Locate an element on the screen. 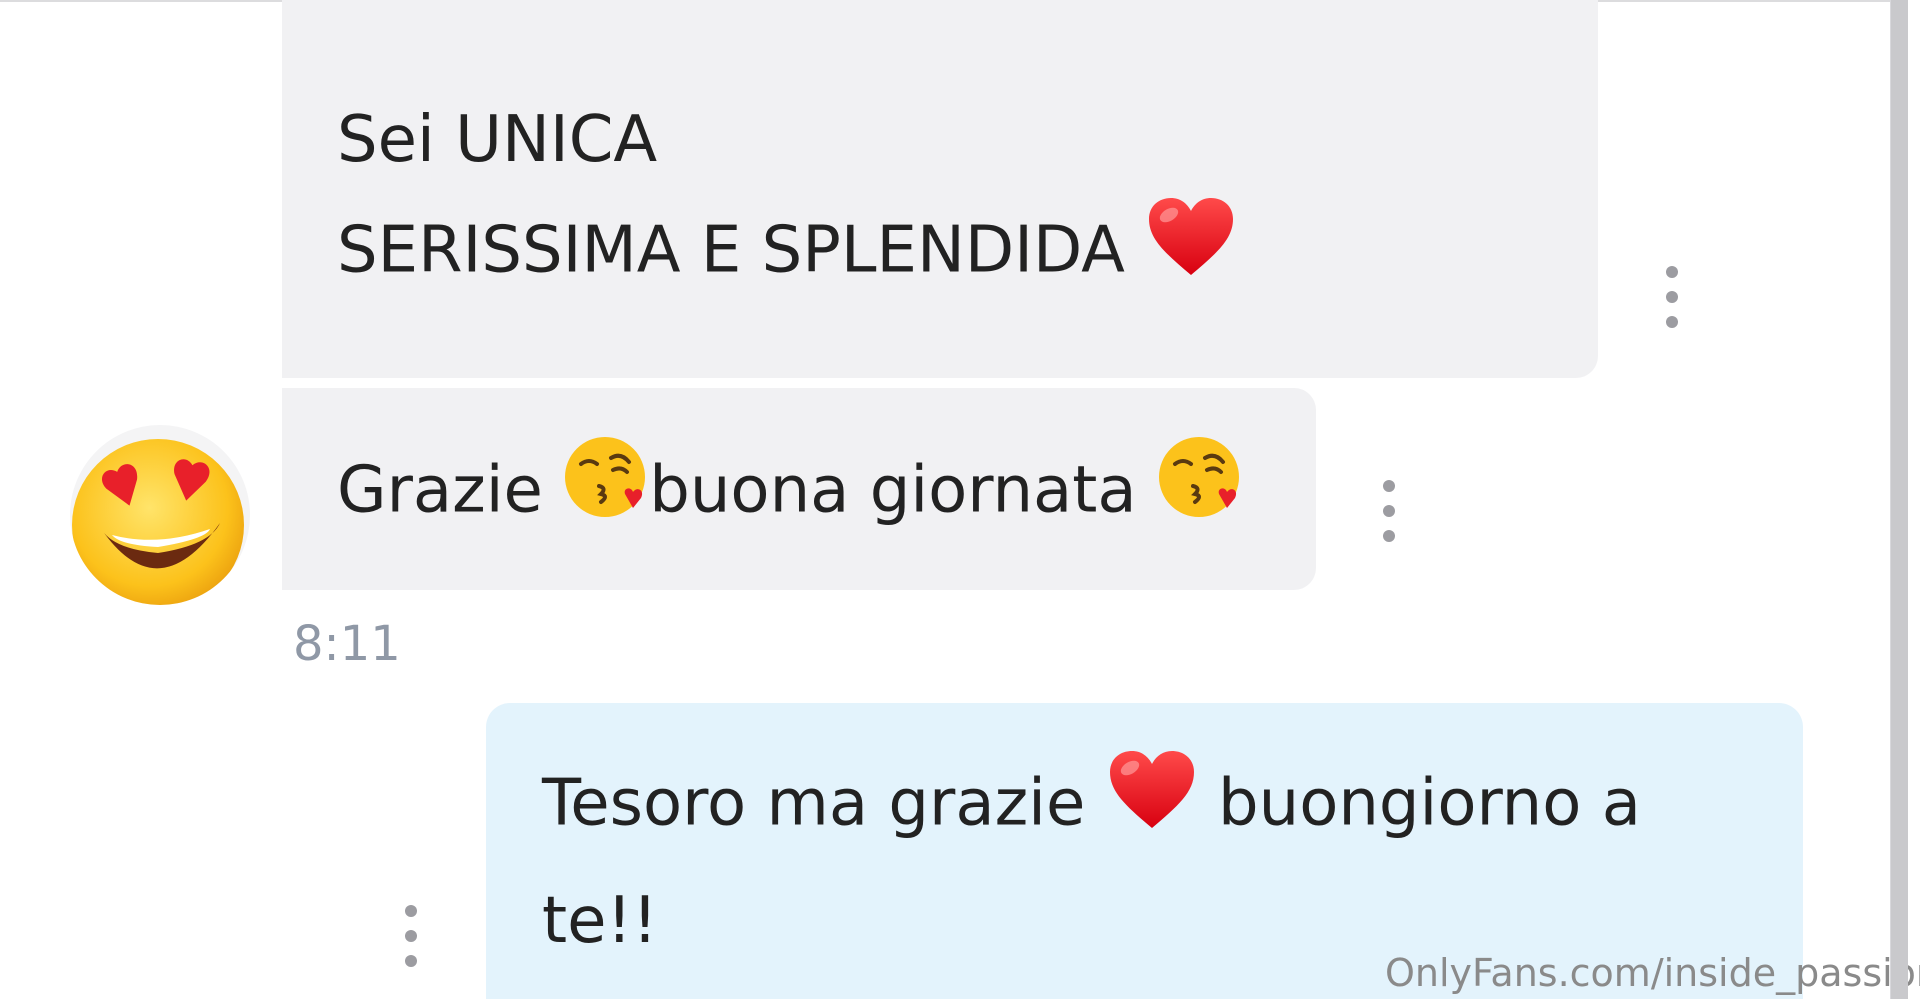  avatar is located at coordinates (160, 515).